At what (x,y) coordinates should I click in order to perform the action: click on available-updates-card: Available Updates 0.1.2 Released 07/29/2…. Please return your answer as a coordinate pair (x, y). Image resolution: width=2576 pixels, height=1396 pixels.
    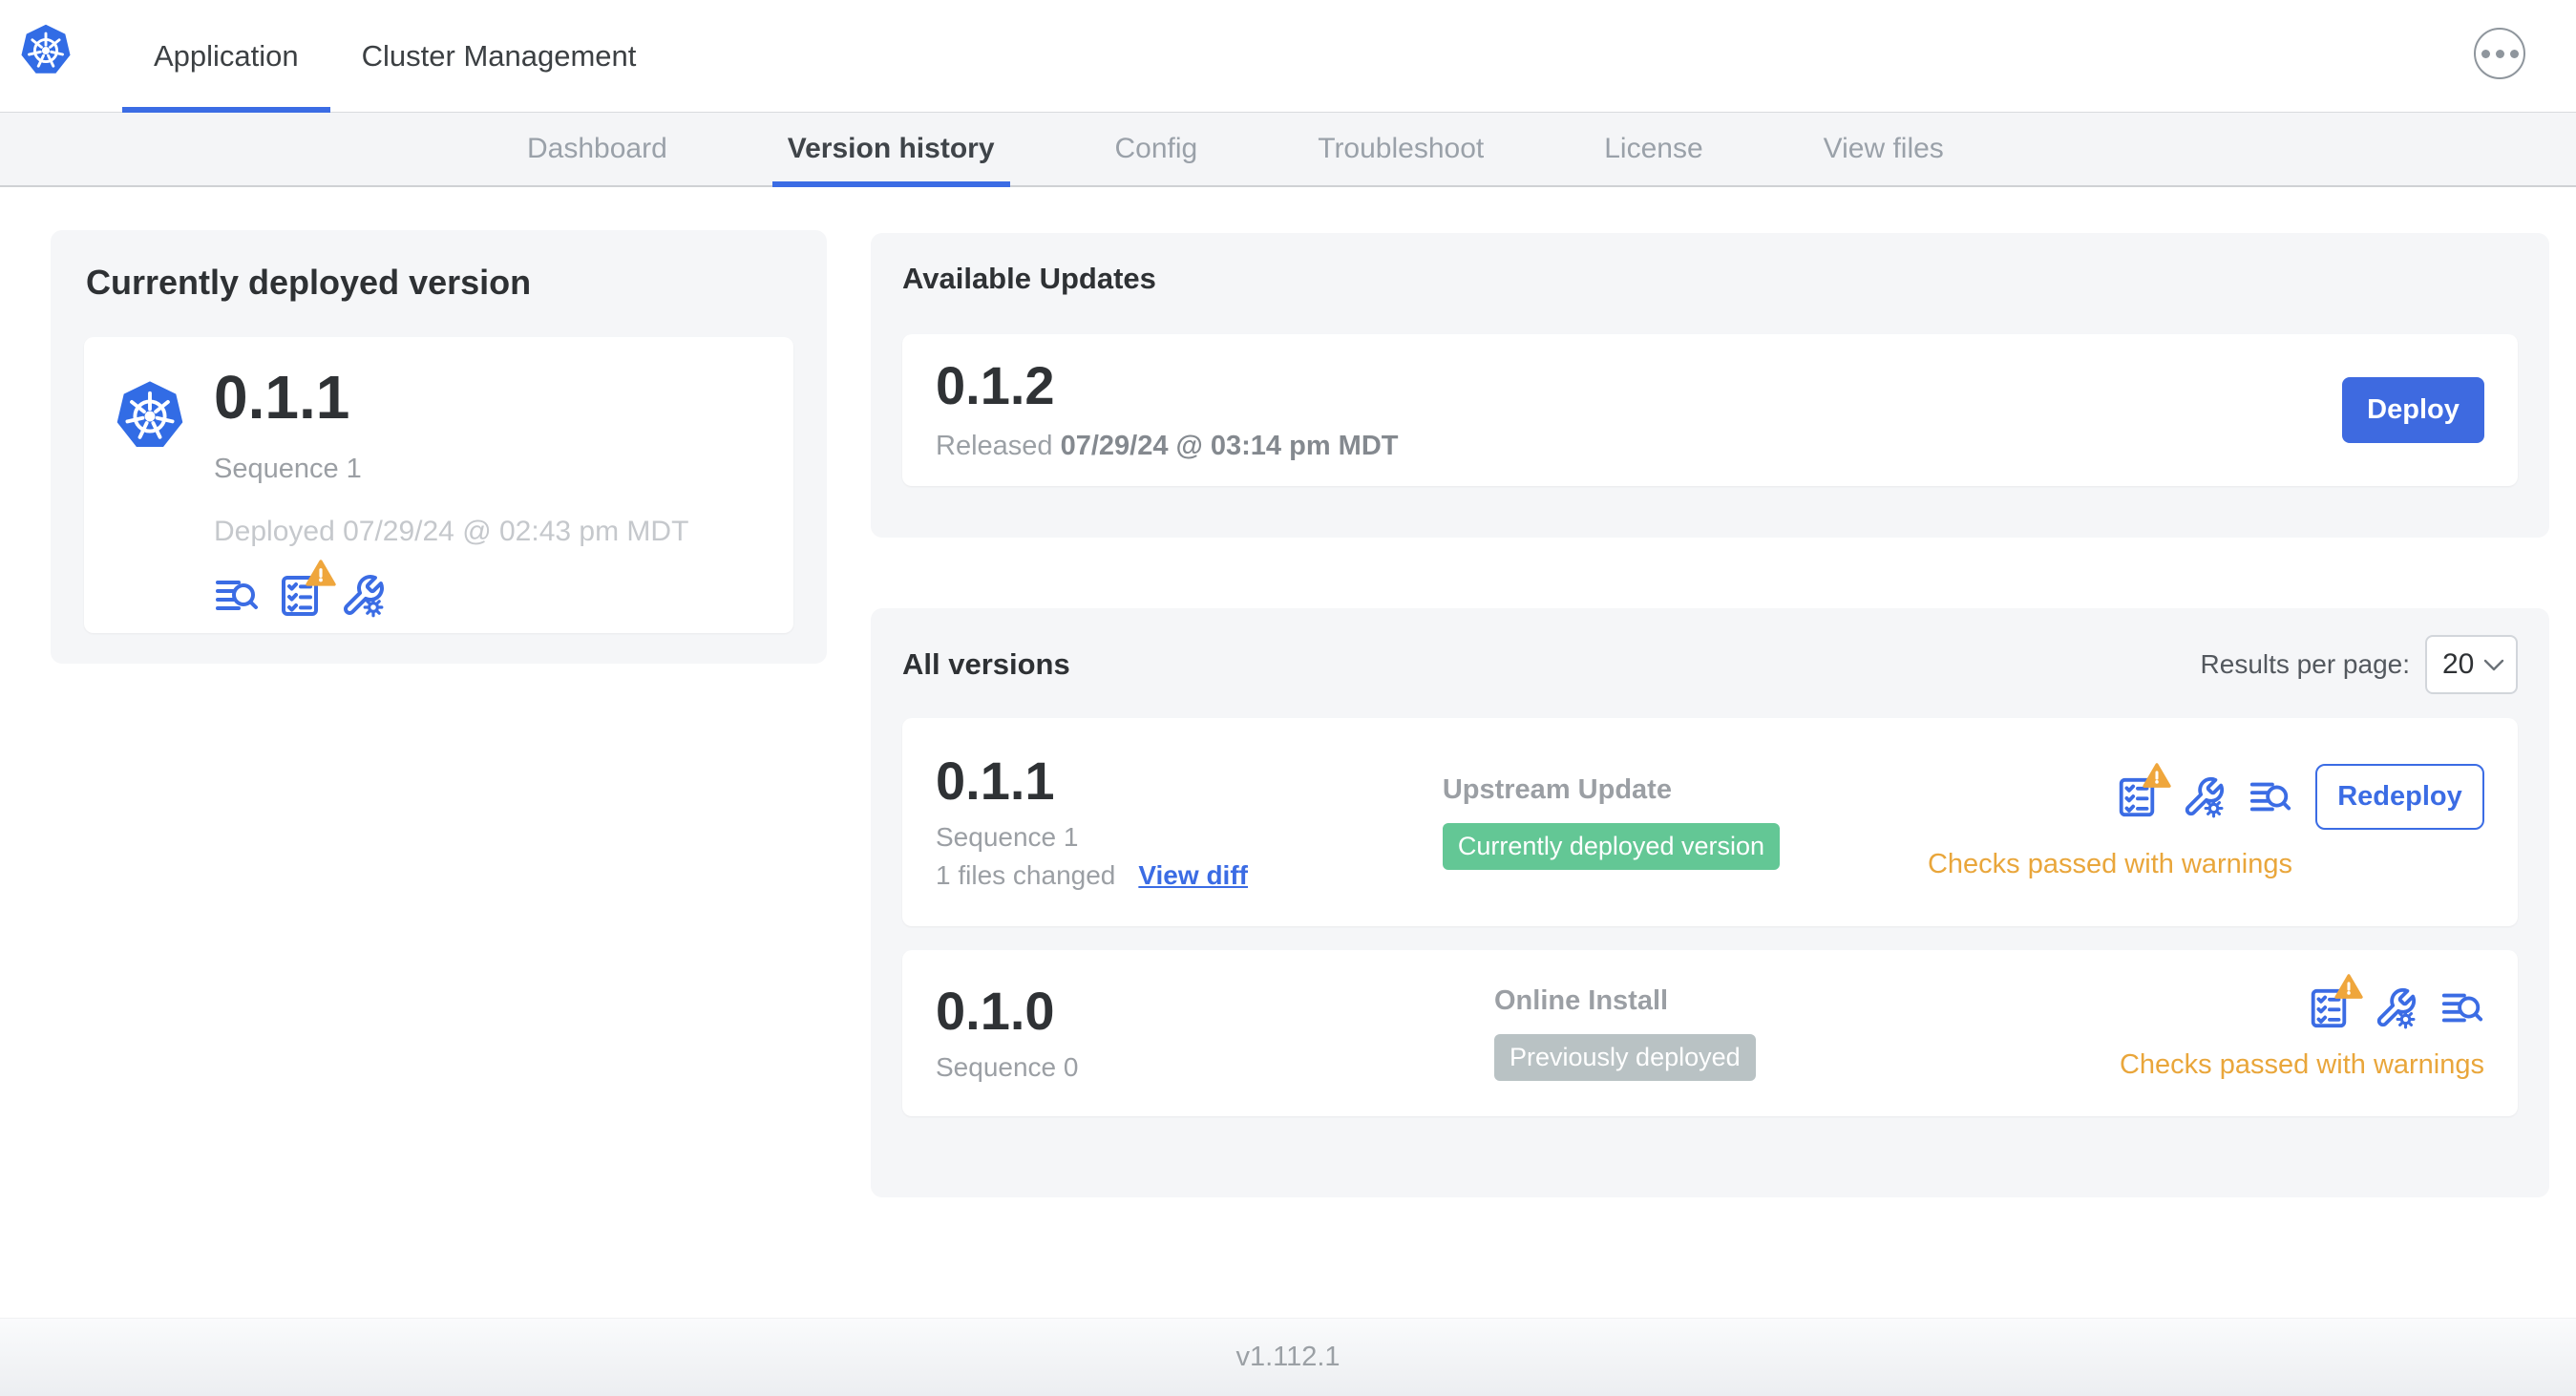
    Looking at the image, I should click on (1710, 385).